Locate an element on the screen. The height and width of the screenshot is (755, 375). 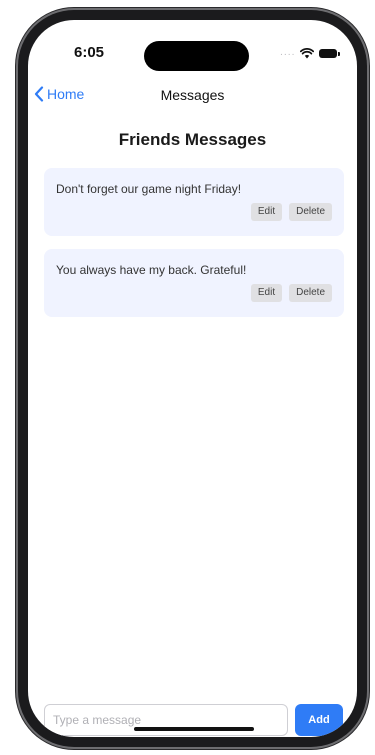
dynamic-island is located at coordinates (196, 56).